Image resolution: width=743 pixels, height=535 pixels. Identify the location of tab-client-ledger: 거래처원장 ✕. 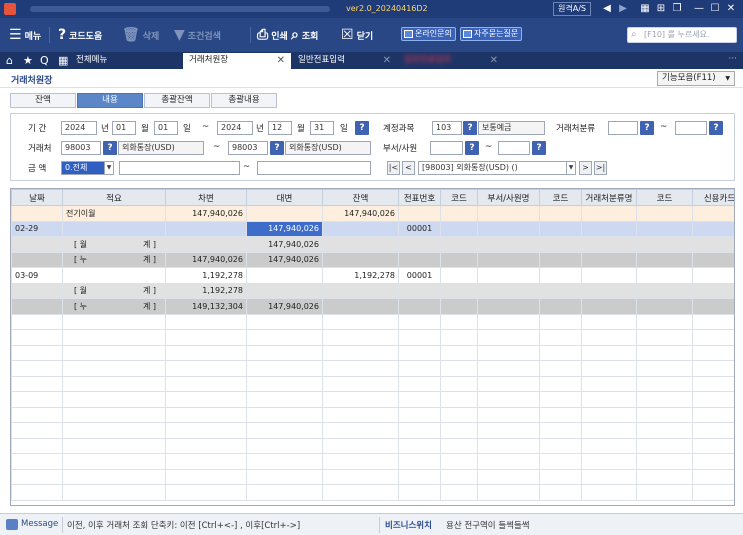
(237, 61).